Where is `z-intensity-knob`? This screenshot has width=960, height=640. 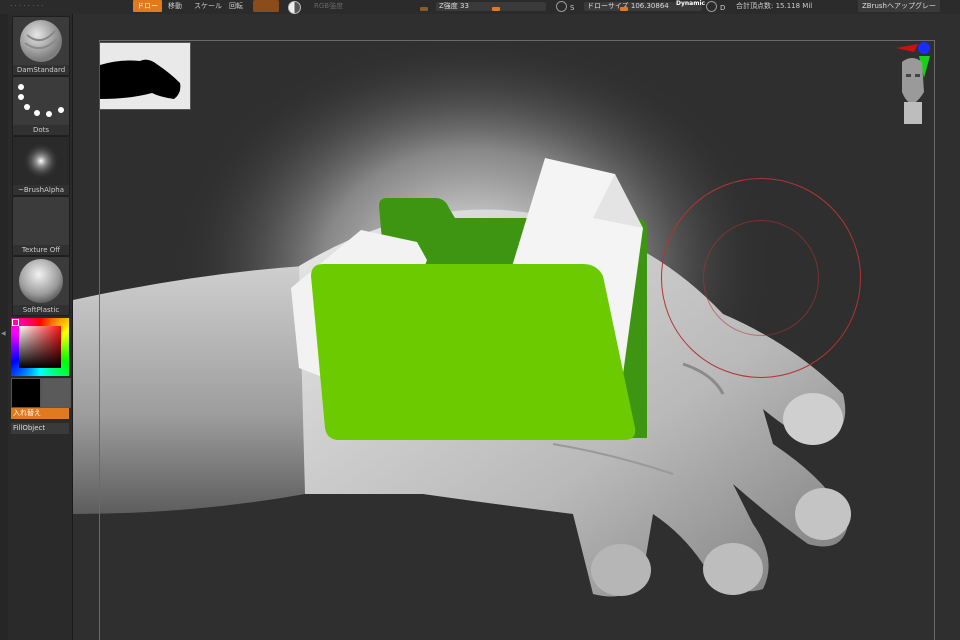
z-intensity-knob is located at coordinates (496, 9).